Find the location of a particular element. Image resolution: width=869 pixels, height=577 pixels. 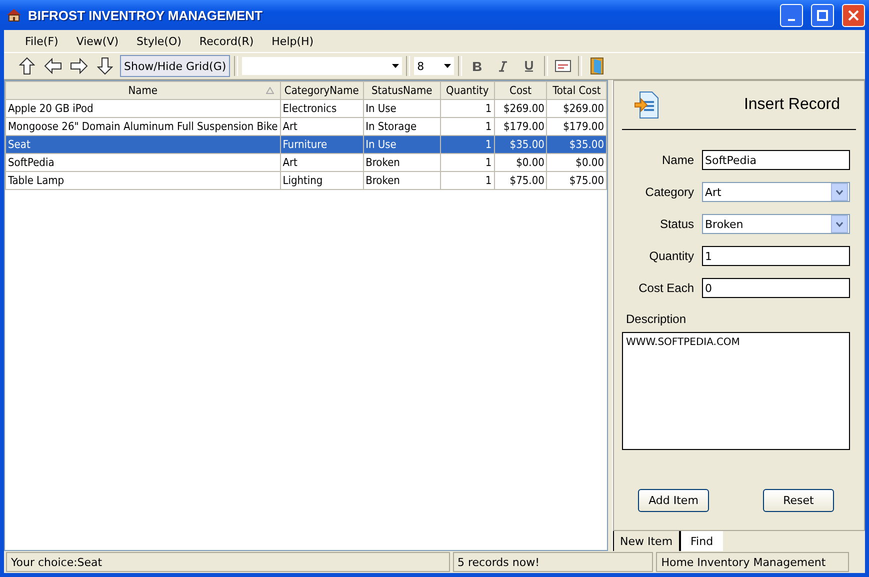

arrow-right-icon is located at coordinates (79, 66).